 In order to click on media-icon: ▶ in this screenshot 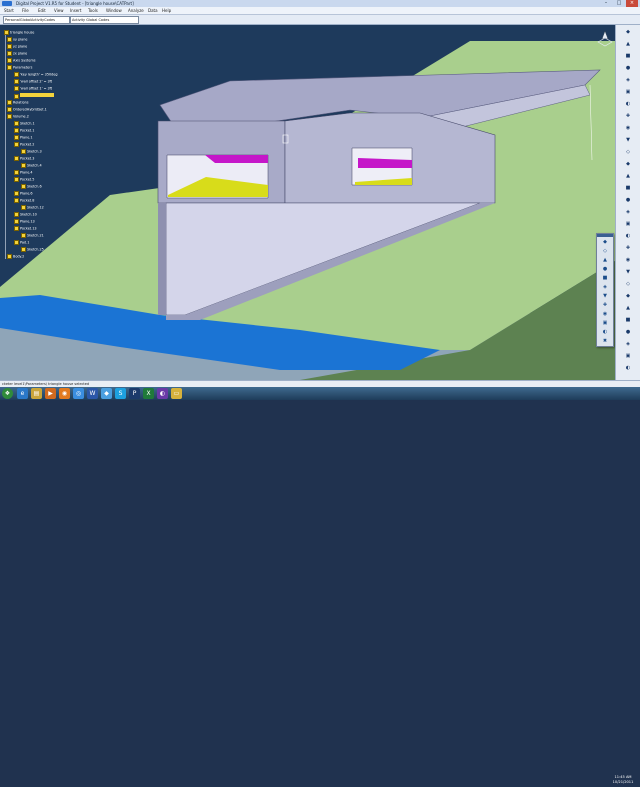, I will do `click(50, 393)`.